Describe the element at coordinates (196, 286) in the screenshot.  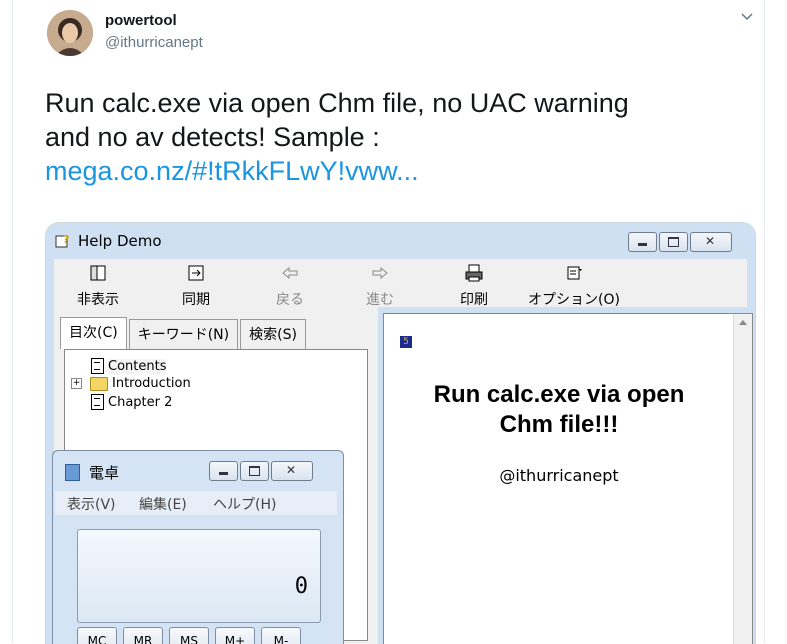
I see `sync-button: 同期` at that location.